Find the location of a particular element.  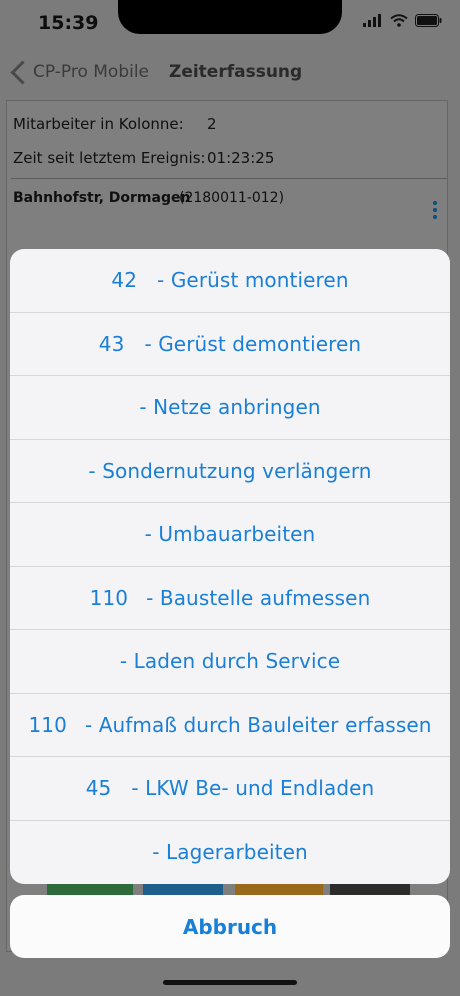

status-icons is located at coordinates (402, 20).